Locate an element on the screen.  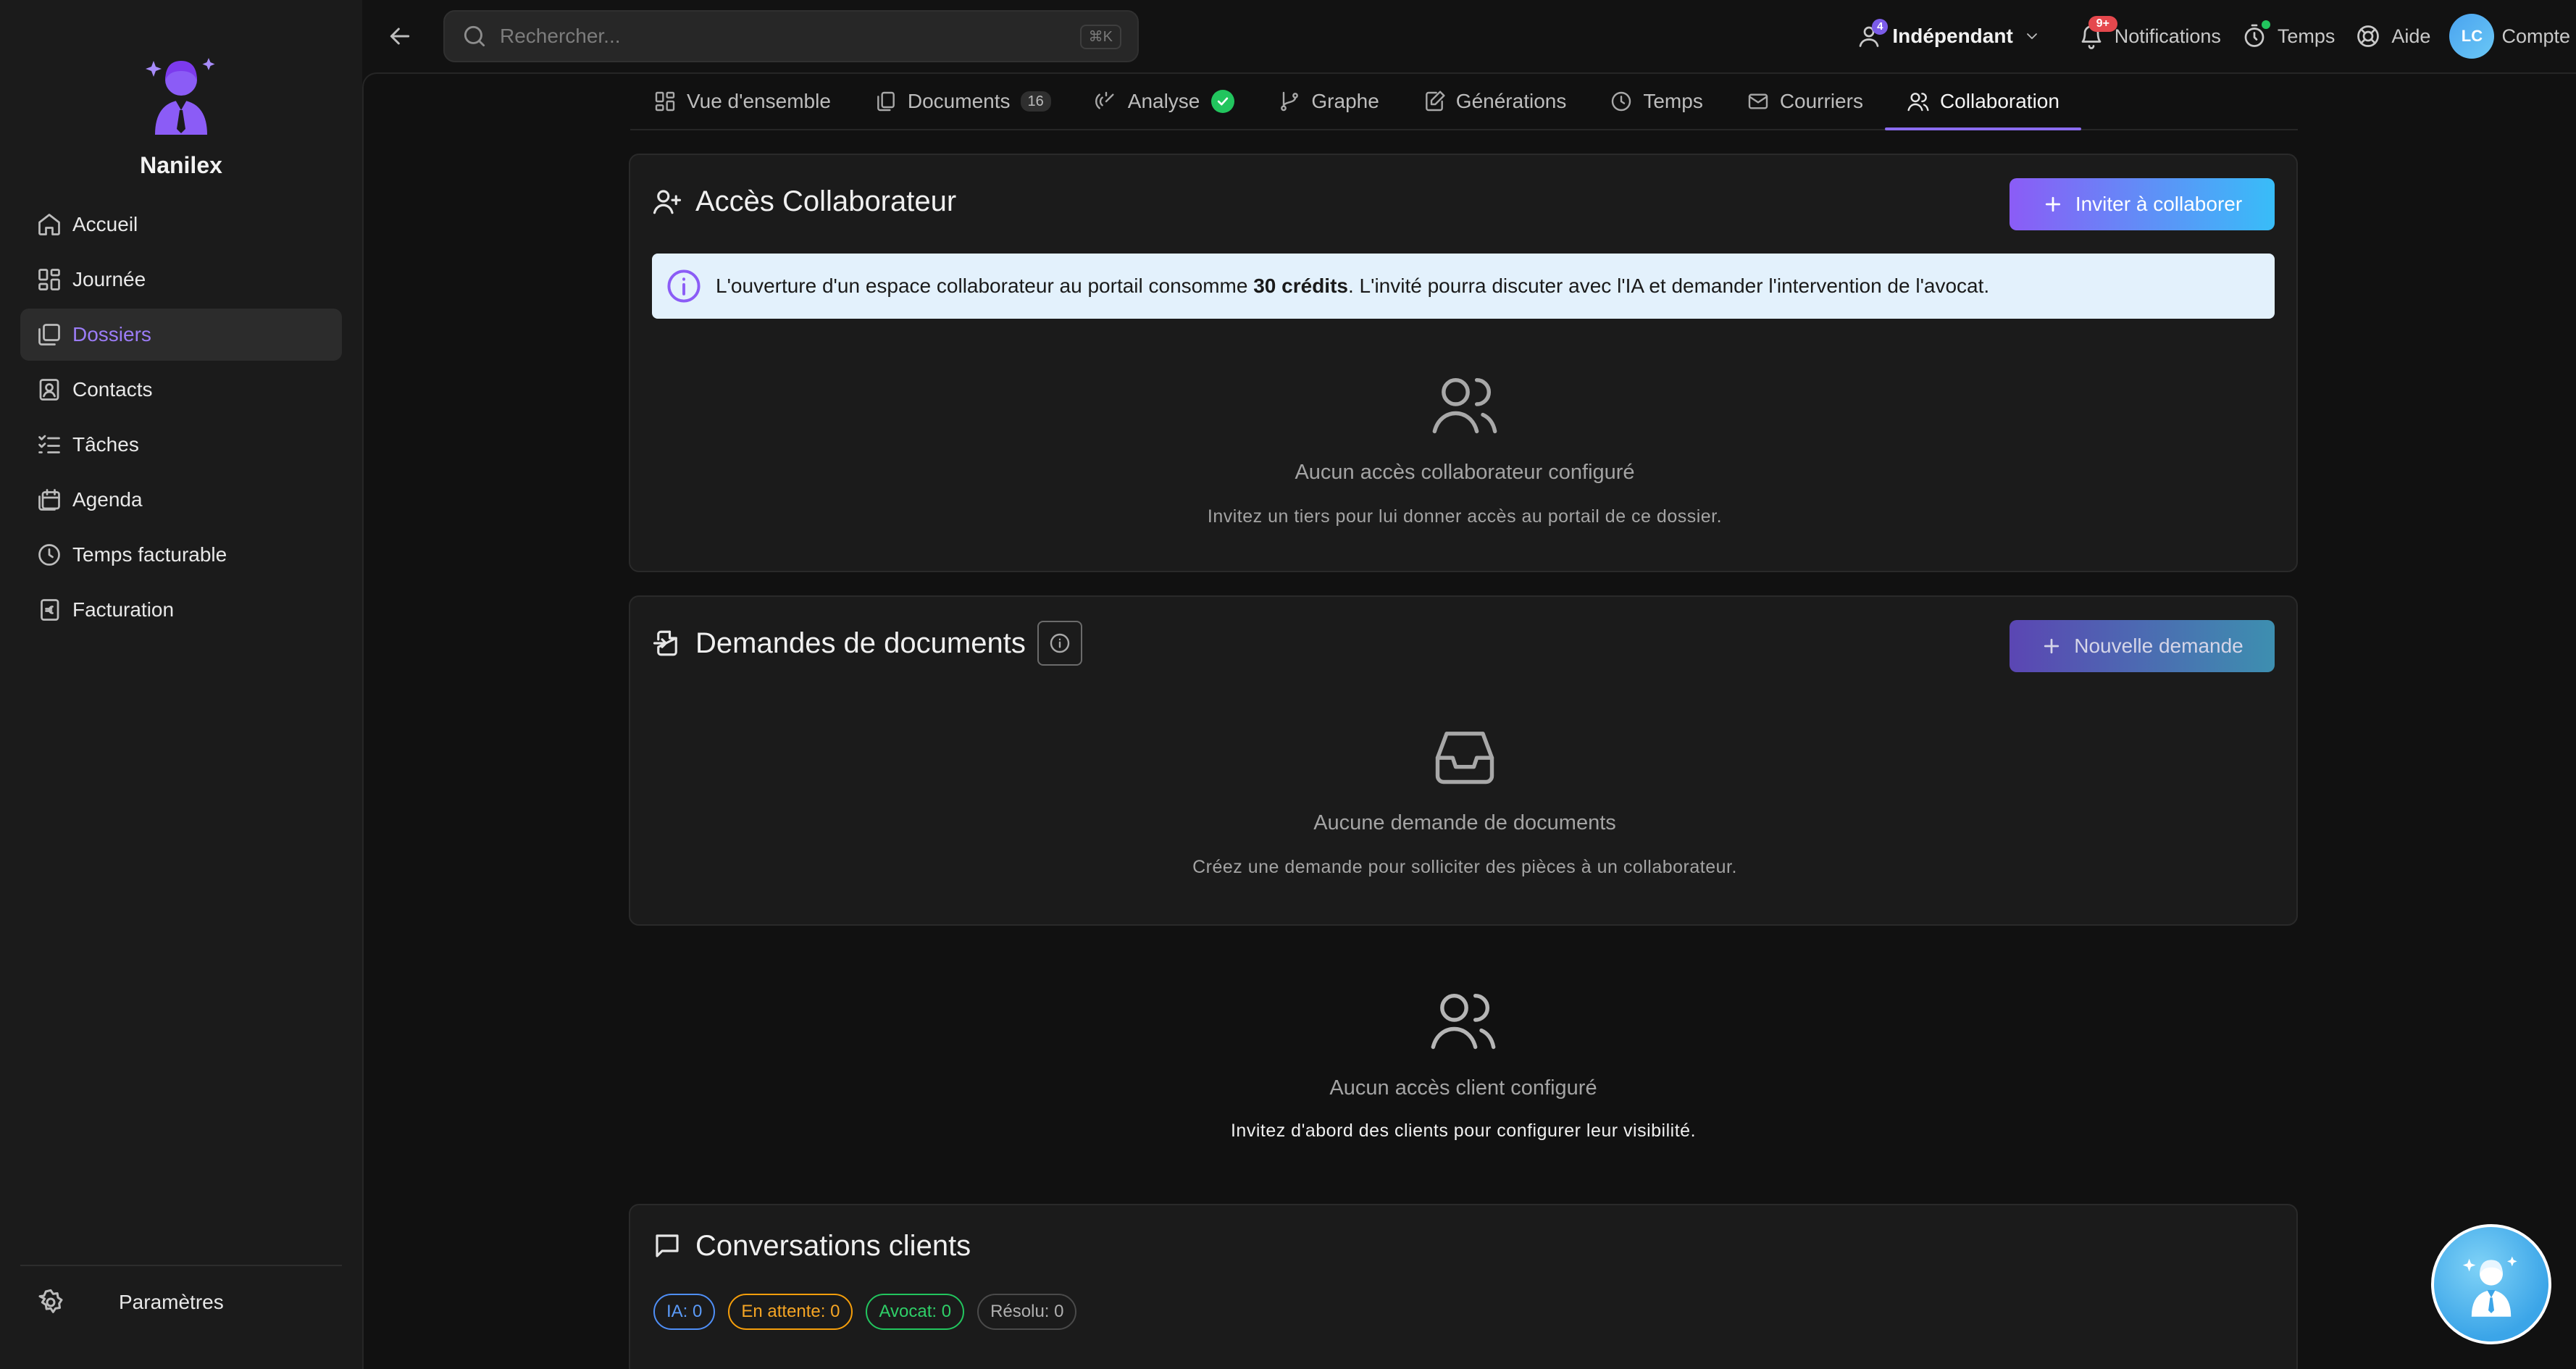
back-button is located at coordinates (399, 37).